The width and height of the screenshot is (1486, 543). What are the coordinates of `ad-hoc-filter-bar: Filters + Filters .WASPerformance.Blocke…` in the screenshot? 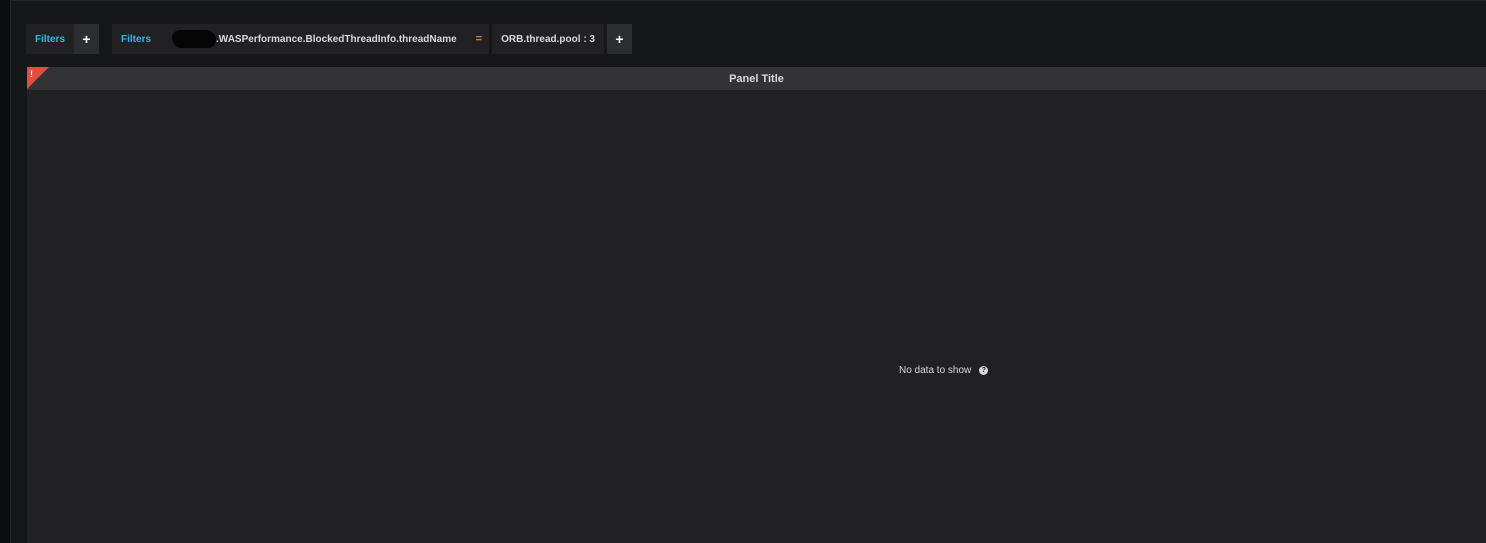 It's located at (329, 39).